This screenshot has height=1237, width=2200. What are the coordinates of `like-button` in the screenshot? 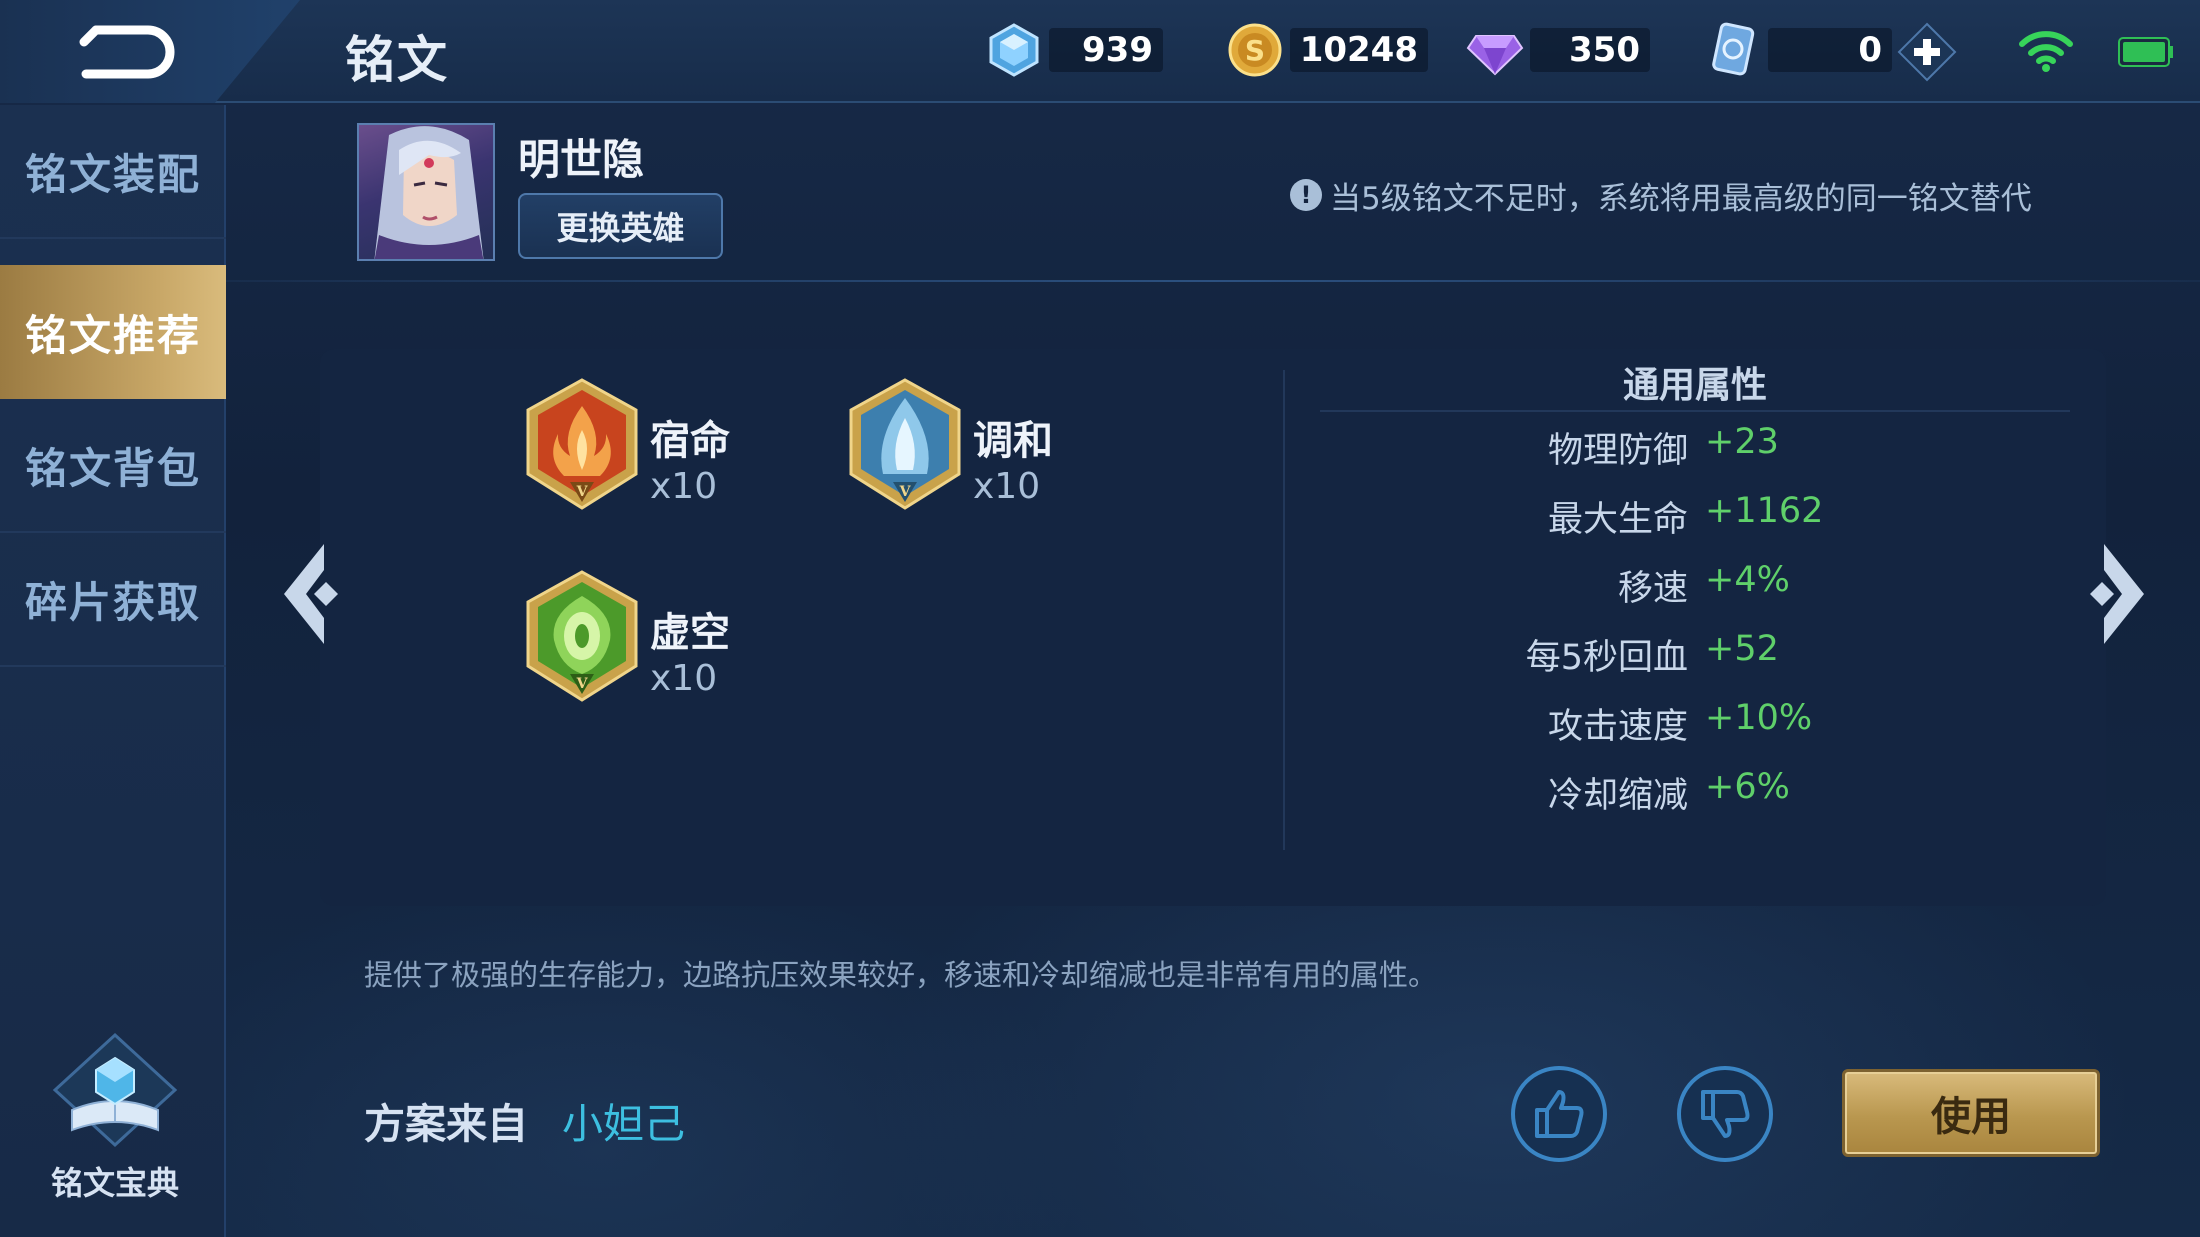 It's located at (1559, 1114).